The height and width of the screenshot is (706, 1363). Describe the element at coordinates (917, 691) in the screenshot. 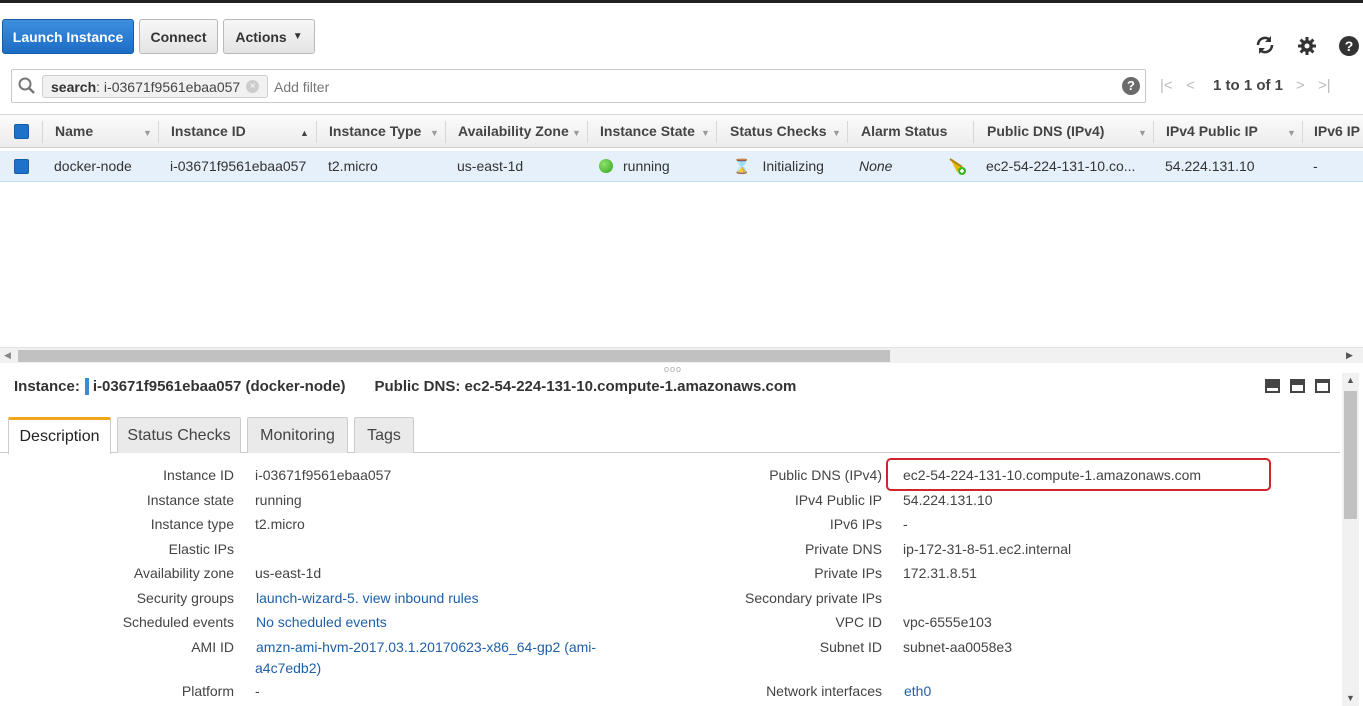

I see `network-interface-link: eth0` at that location.